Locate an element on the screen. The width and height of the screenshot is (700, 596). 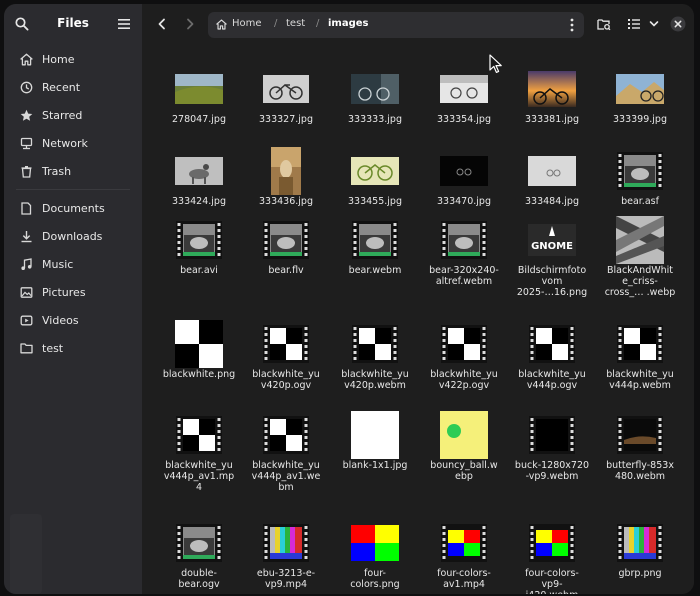
file-name: blank-1x1.jpg is located at coordinates (375, 465).